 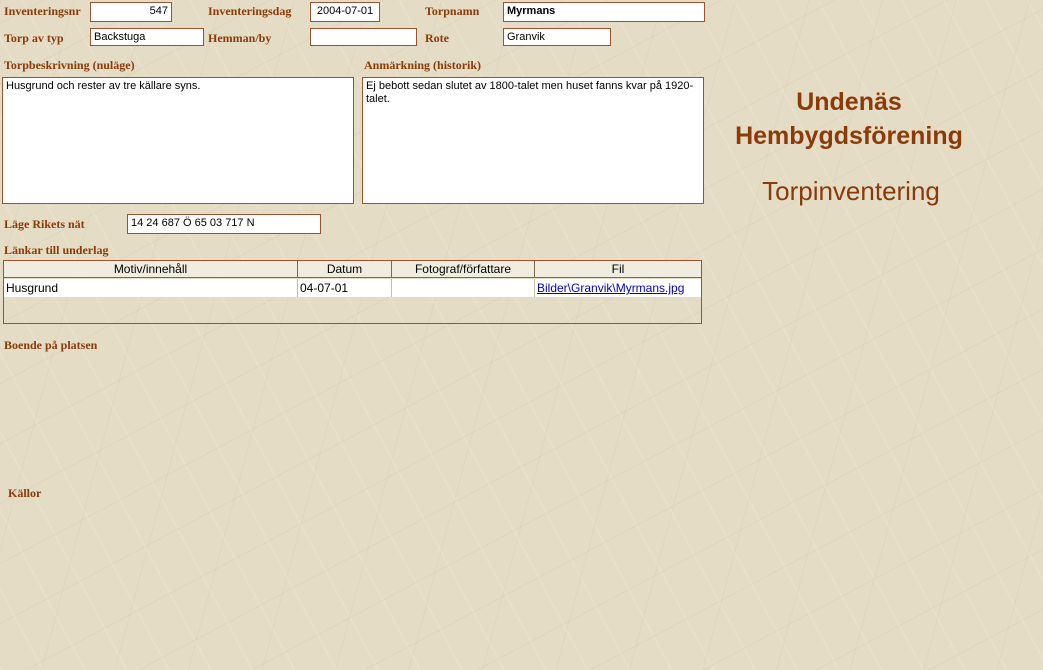 I want to click on lage-label: Läge Rikets nät, so click(x=44, y=224).